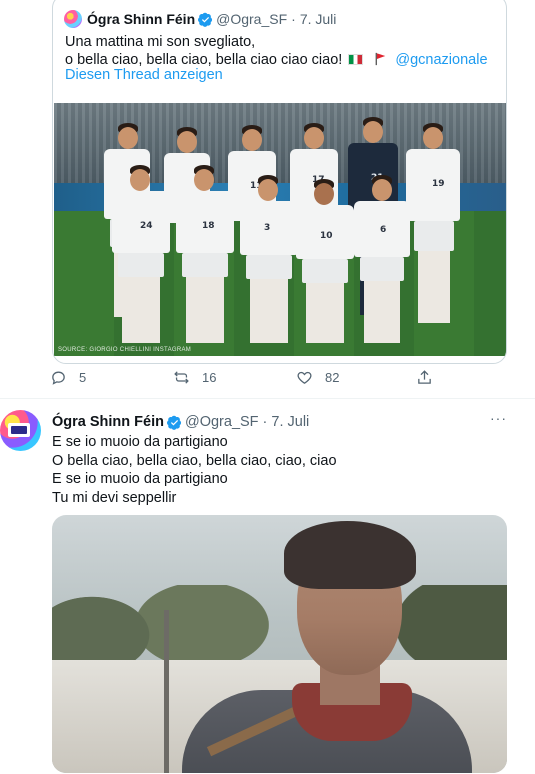 The image size is (535, 774). I want to click on text-line: Una mattina mi son svegliato,, so click(160, 42).